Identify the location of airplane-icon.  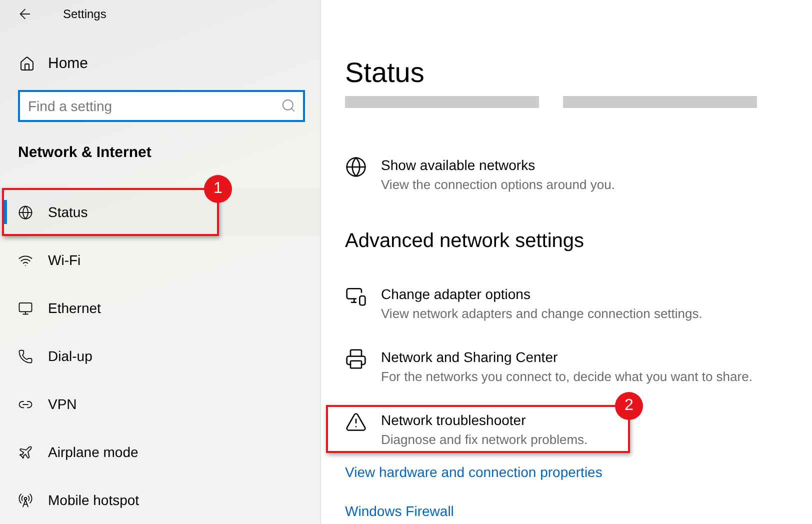
(25, 452).